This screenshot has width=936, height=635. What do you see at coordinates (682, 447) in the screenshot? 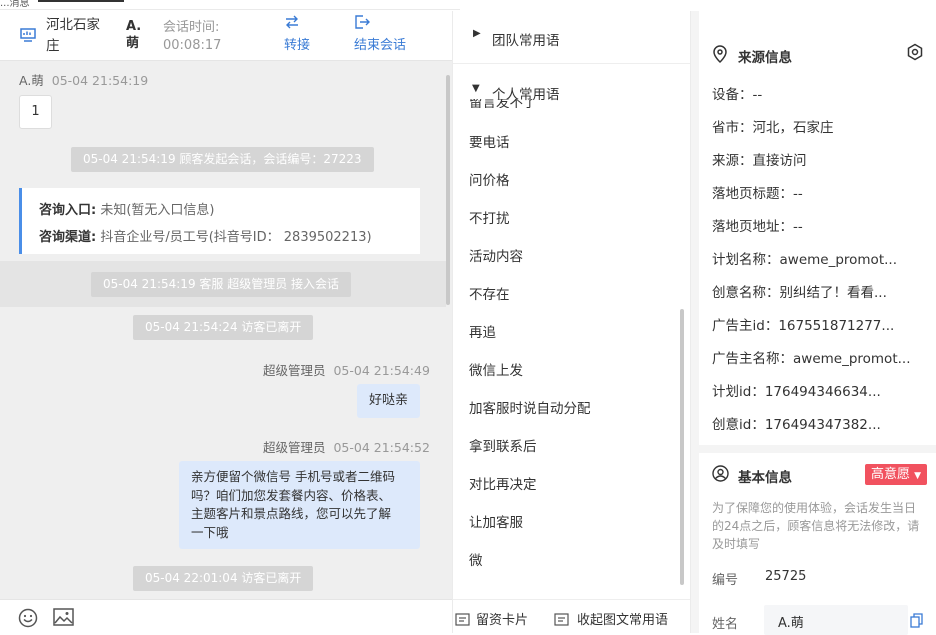
I see `phrases-scrollbar` at bounding box center [682, 447].